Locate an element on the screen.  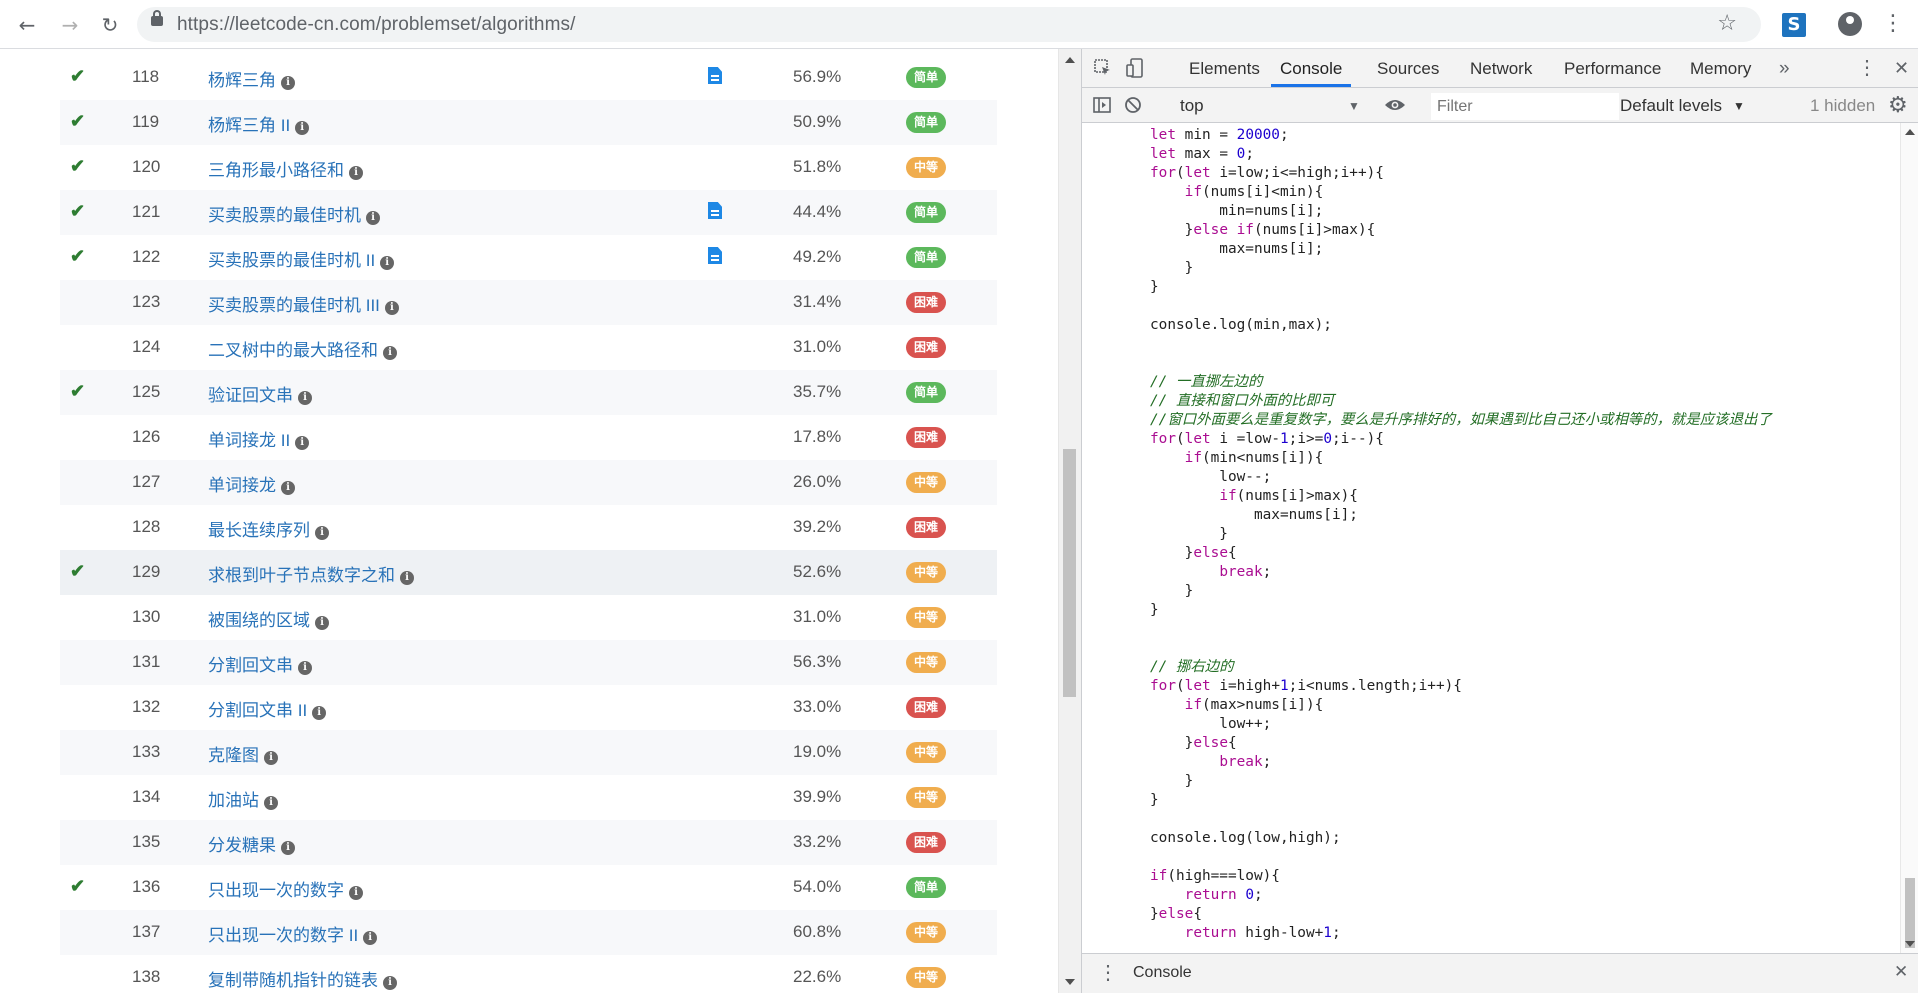
problem-row: 133 克隆图 i 19.0% 中等 is located at coordinates (528, 752).